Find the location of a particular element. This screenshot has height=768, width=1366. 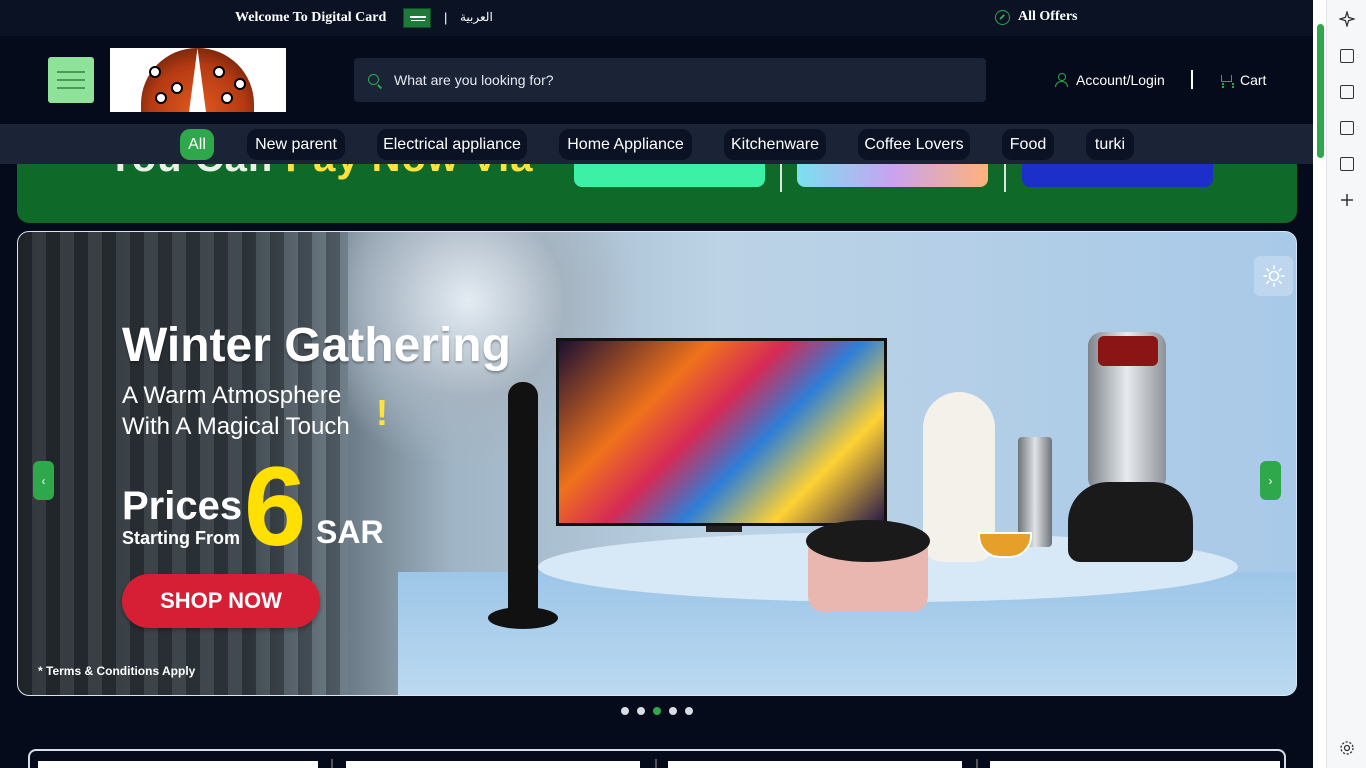

hero-exclamation: ! is located at coordinates (382, 412).